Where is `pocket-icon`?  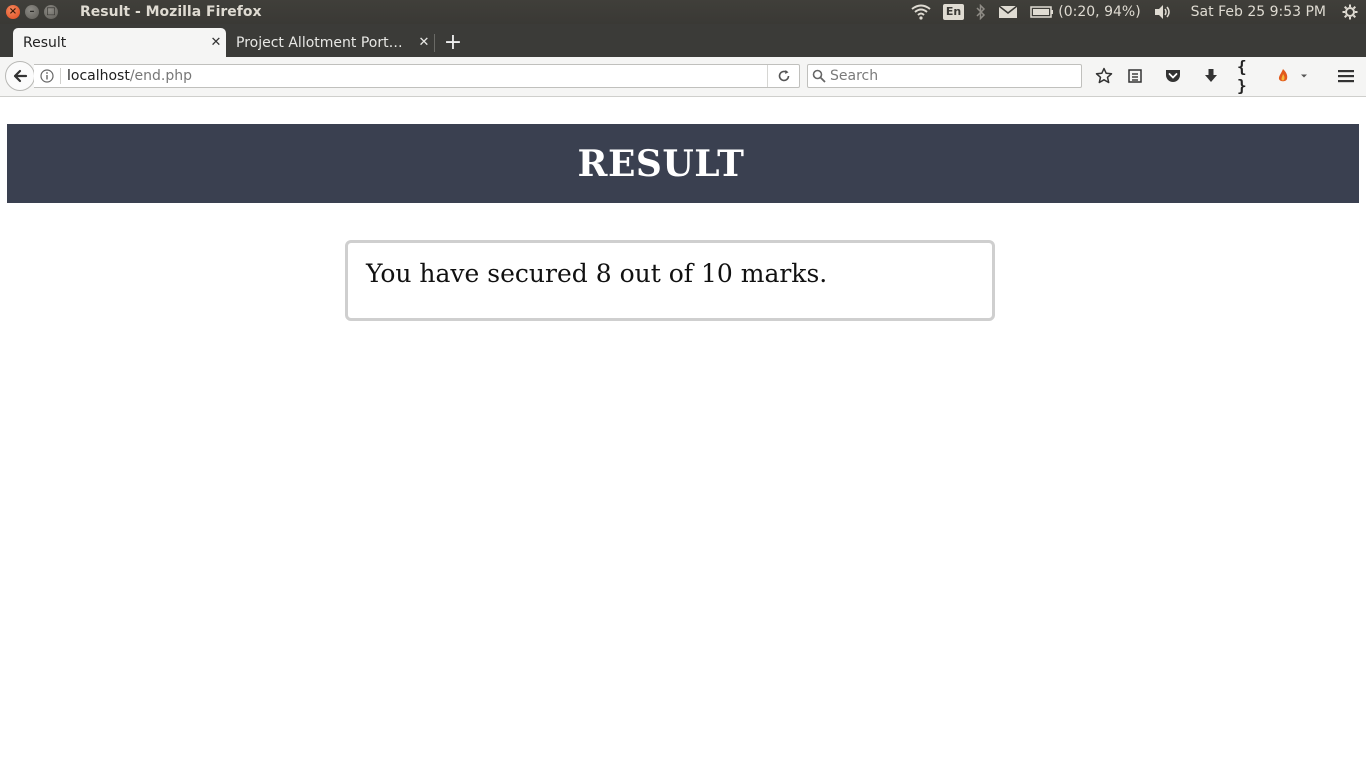 pocket-icon is located at coordinates (1173, 76).